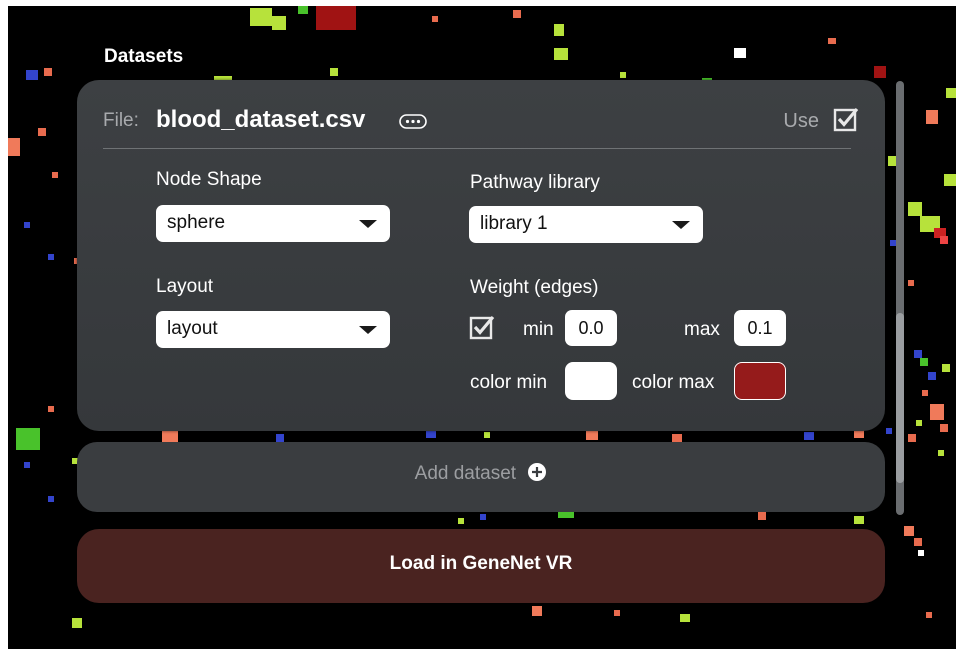  Describe the element at coordinates (209, 179) in the screenshot. I see `node-shape-label: Node Shape` at that location.